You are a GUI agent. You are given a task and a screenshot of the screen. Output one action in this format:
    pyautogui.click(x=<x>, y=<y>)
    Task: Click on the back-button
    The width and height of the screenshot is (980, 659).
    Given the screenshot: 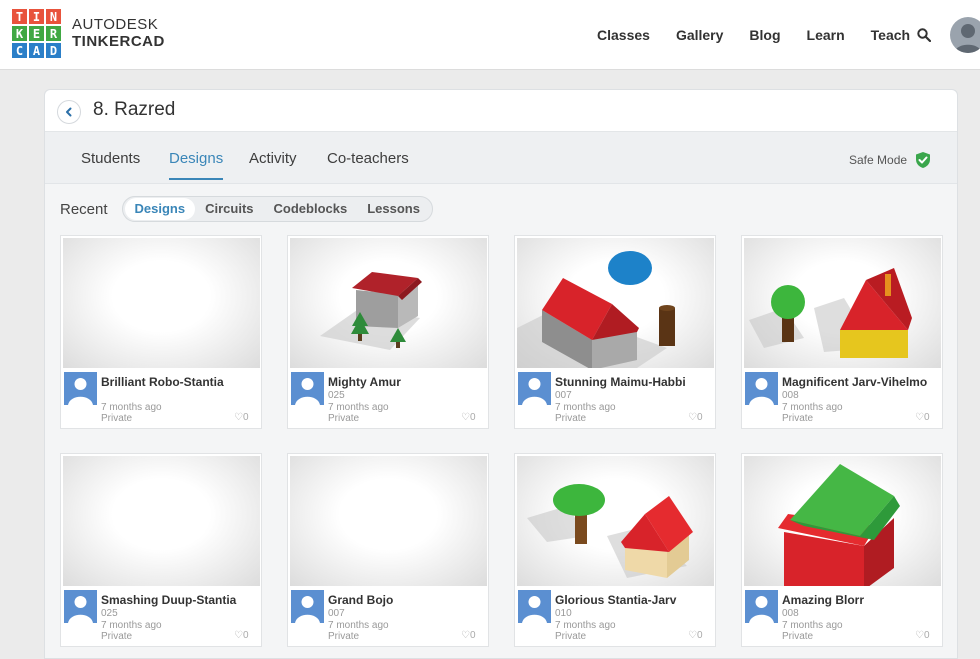 What is the action you would take?
    pyautogui.click(x=69, y=112)
    